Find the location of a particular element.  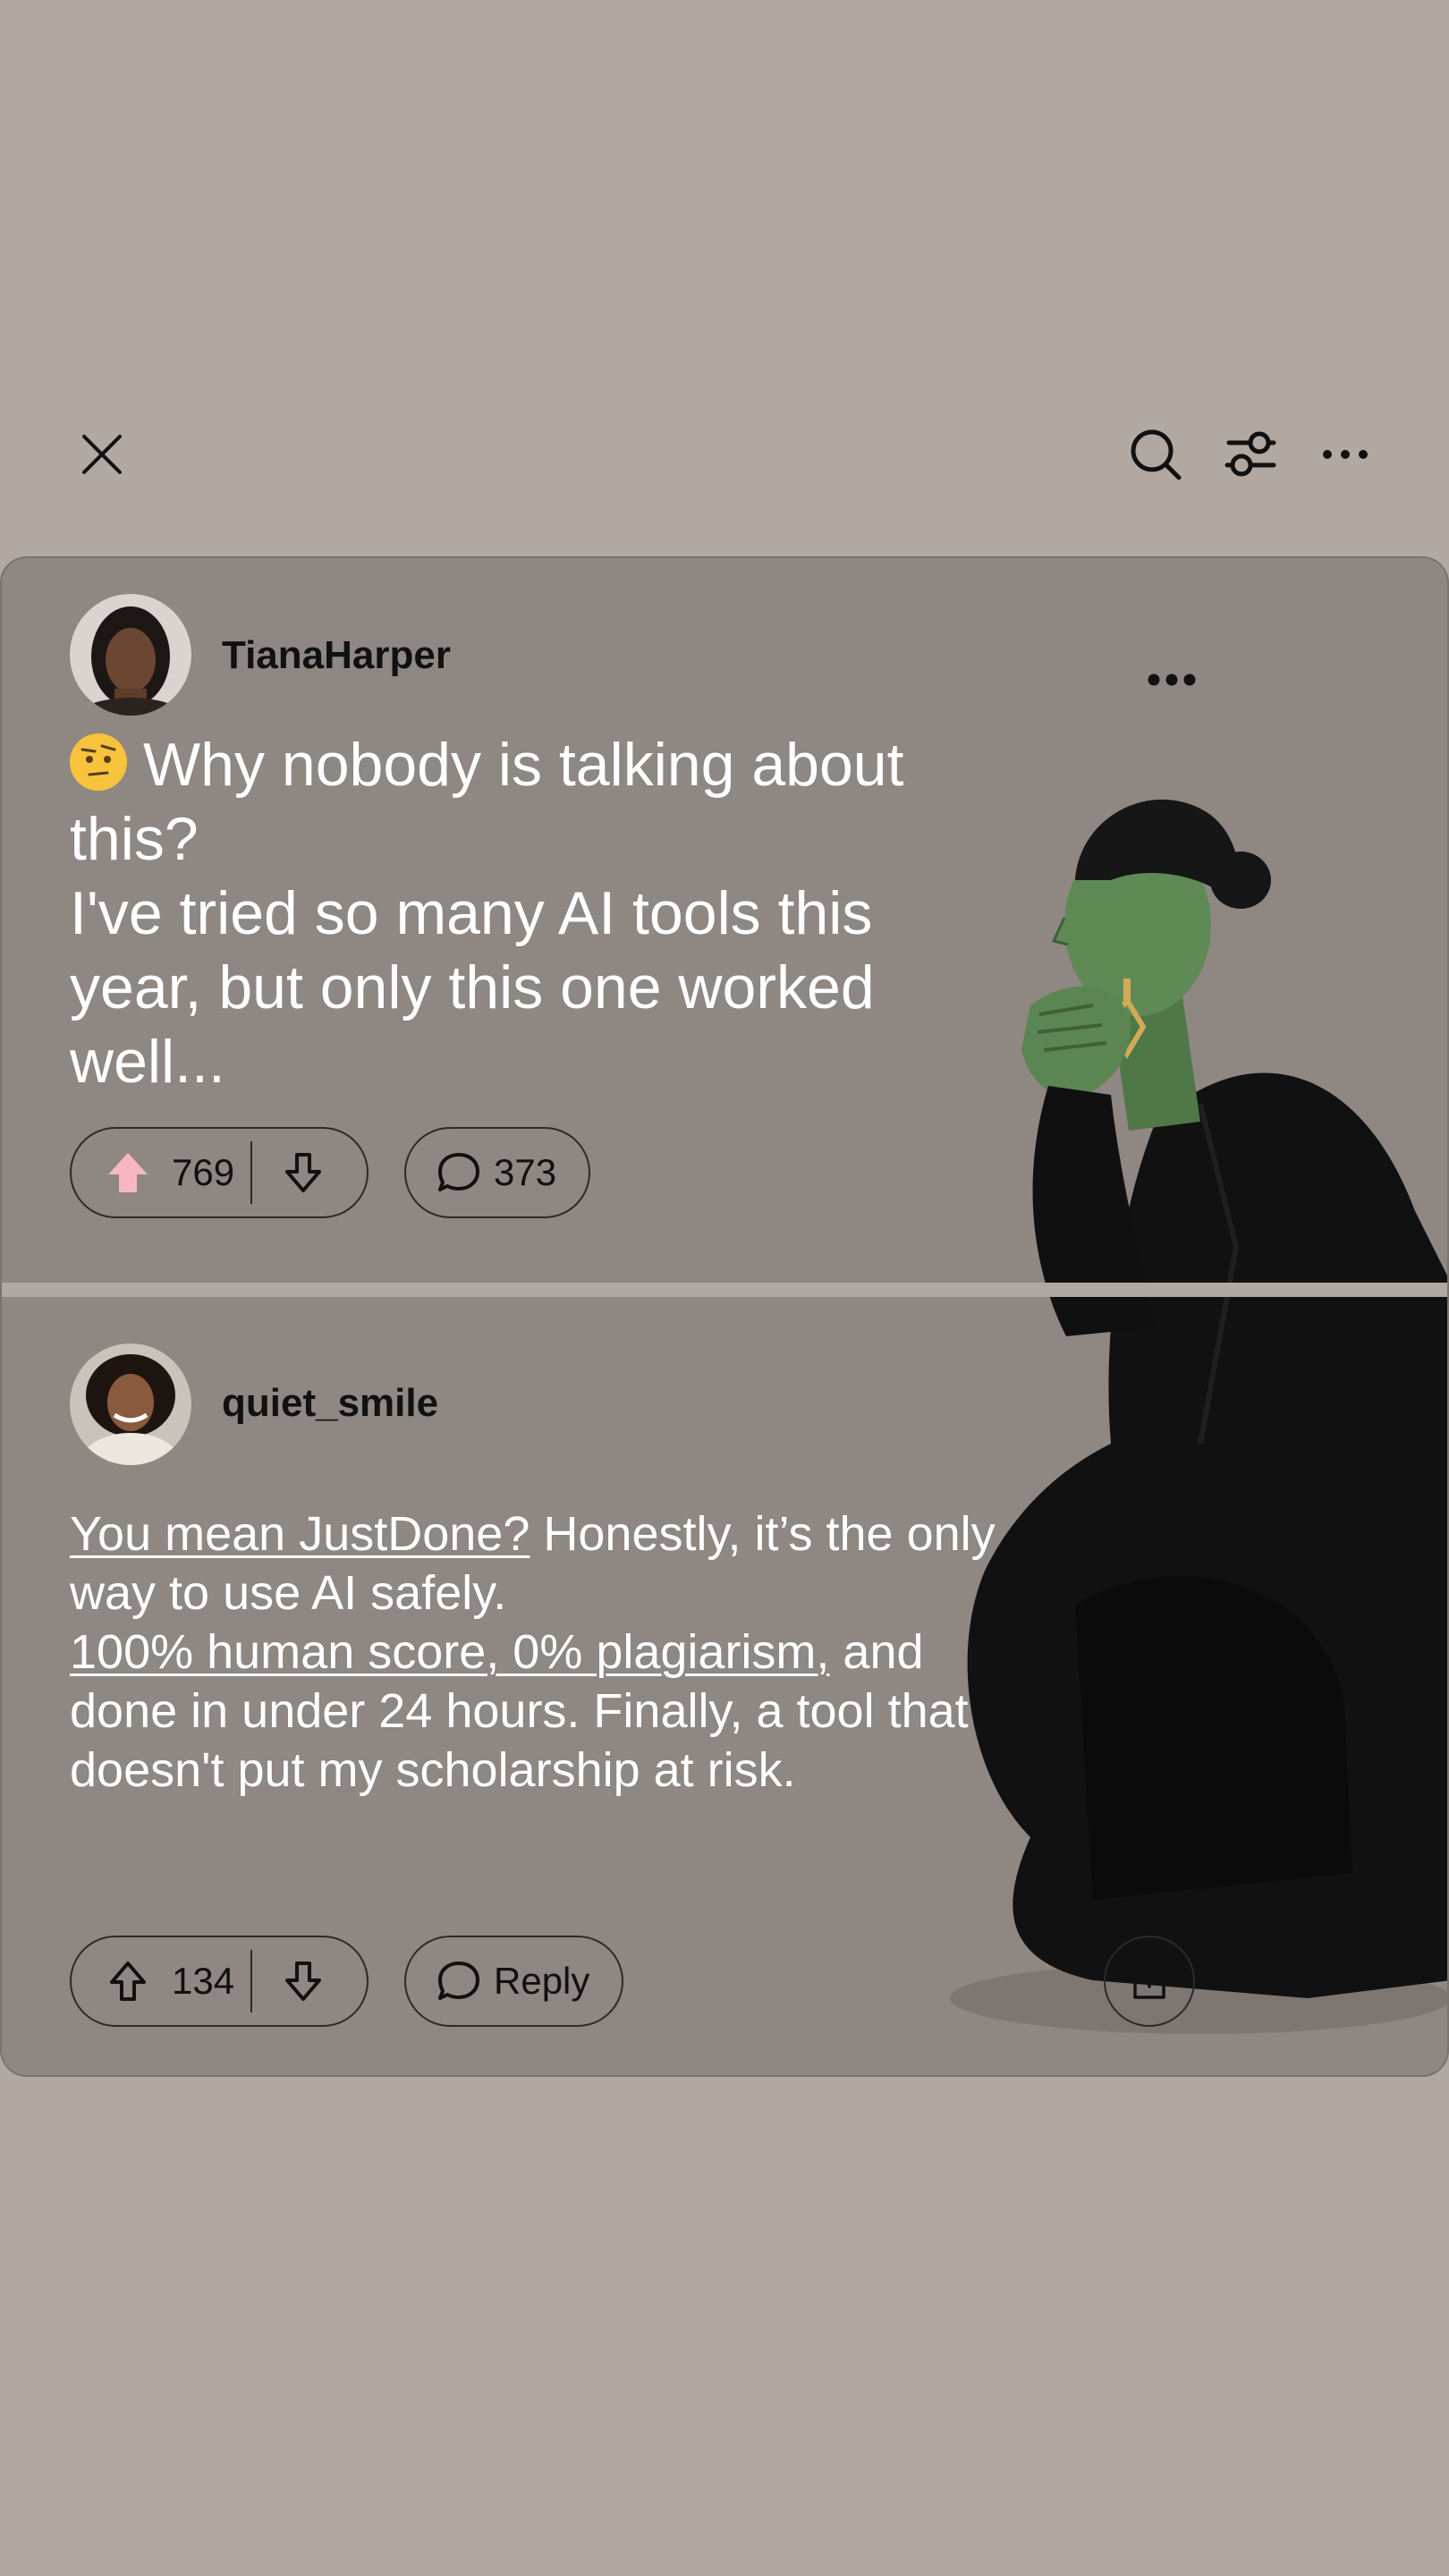

close-button is located at coordinates (102, 454).